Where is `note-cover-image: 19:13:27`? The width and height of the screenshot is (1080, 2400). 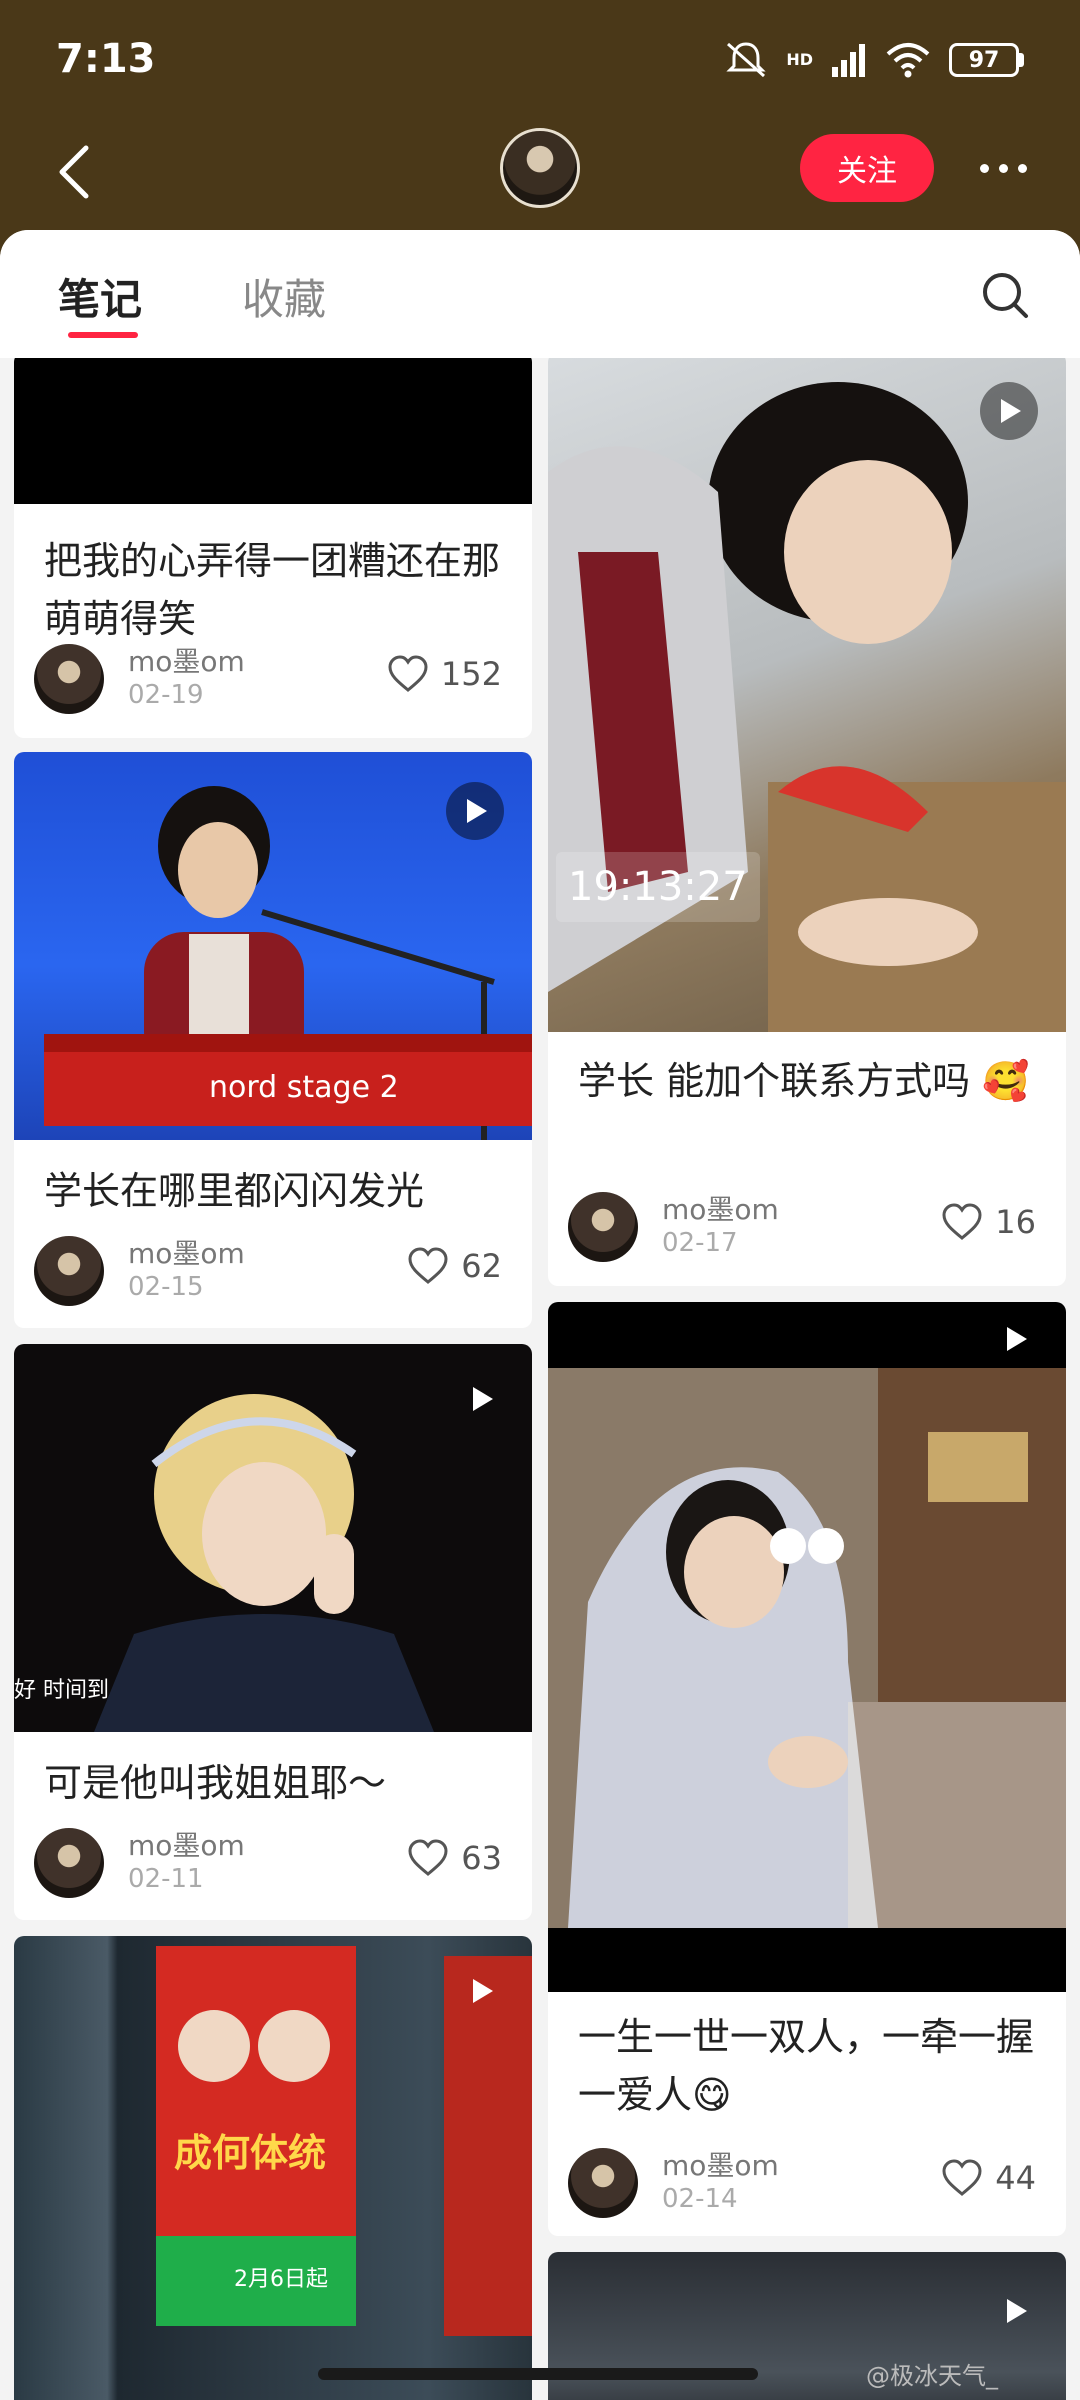 note-cover-image: 19:13:27 is located at coordinates (807, 695).